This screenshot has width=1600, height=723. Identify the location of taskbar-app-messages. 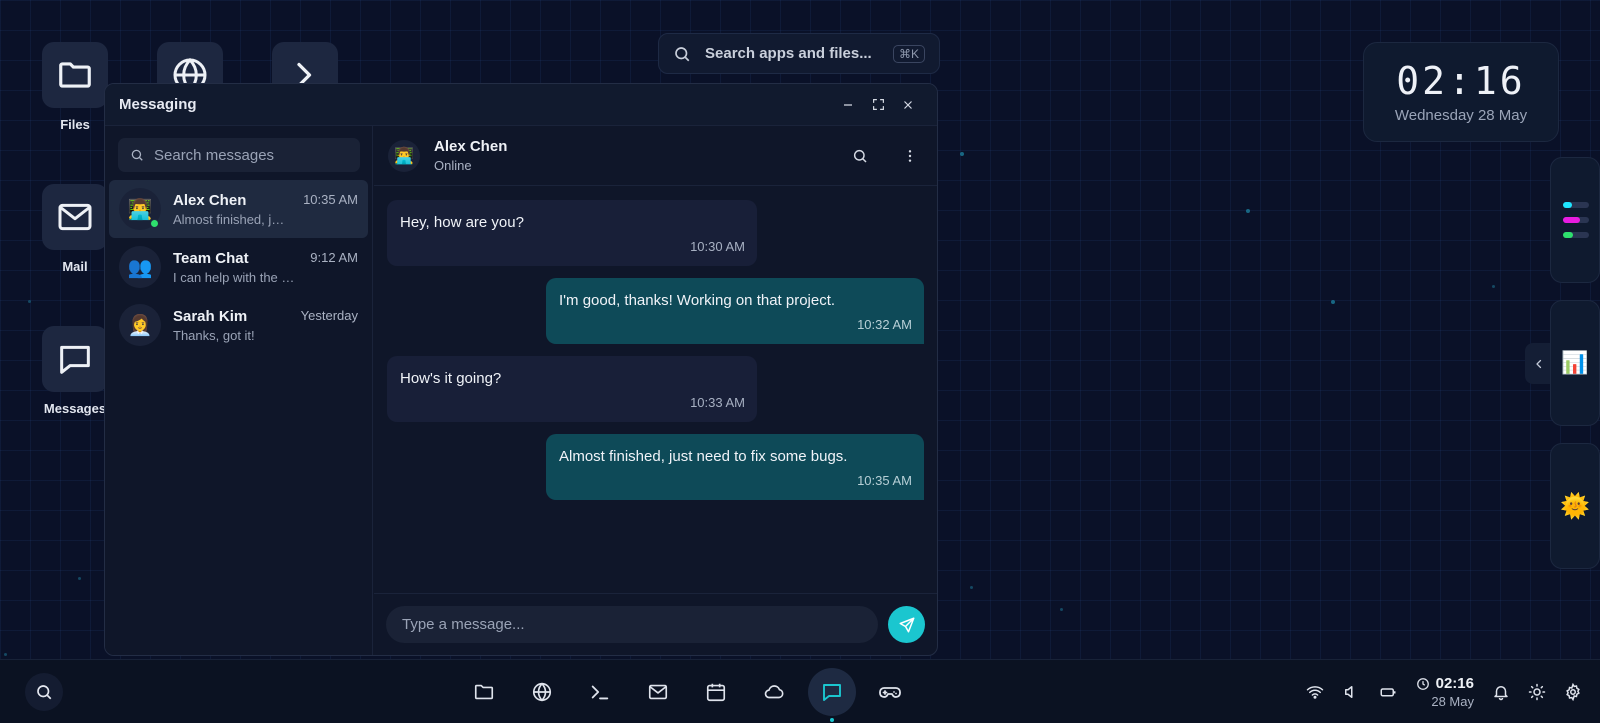
(832, 695).